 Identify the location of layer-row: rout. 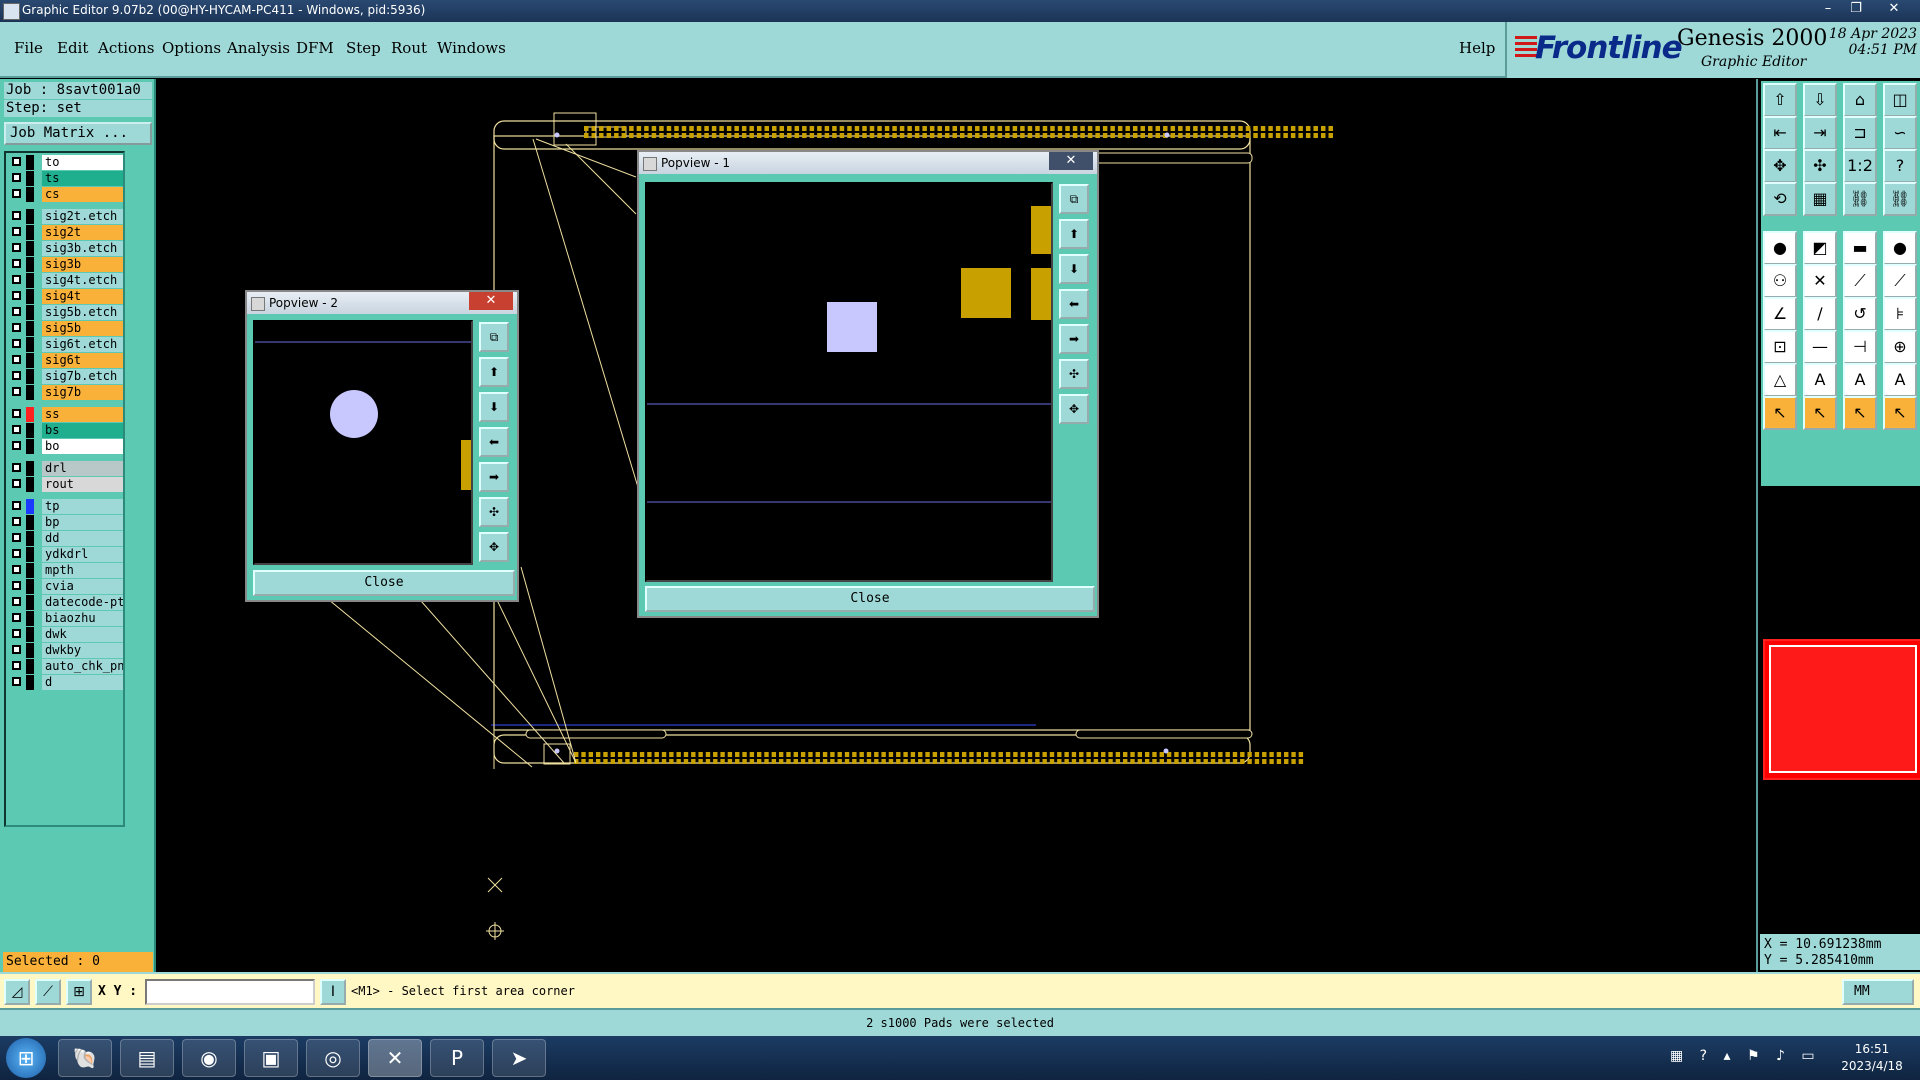
(66, 484).